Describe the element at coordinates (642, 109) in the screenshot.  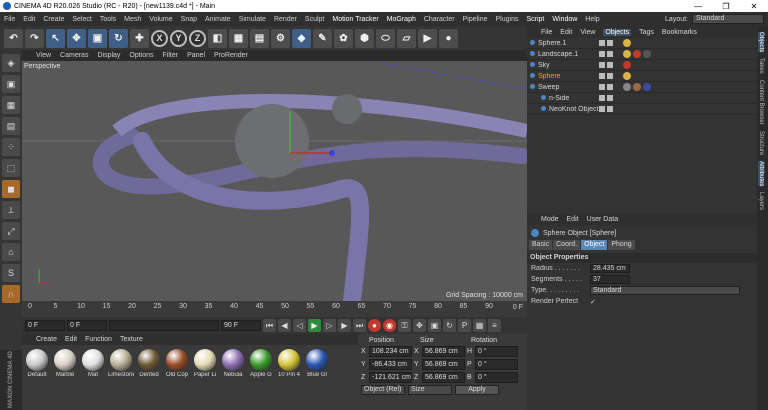
I see `object-row: NeoKnot Object` at that location.